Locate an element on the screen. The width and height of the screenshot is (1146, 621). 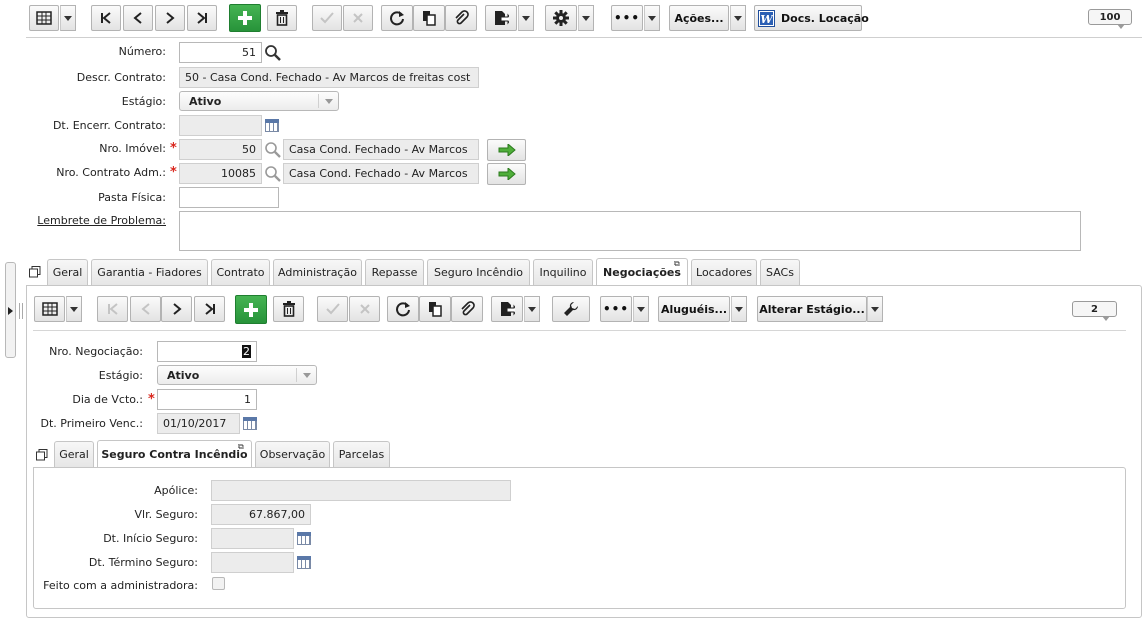
nro-negociacao-field: 2 is located at coordinates (207, 351).